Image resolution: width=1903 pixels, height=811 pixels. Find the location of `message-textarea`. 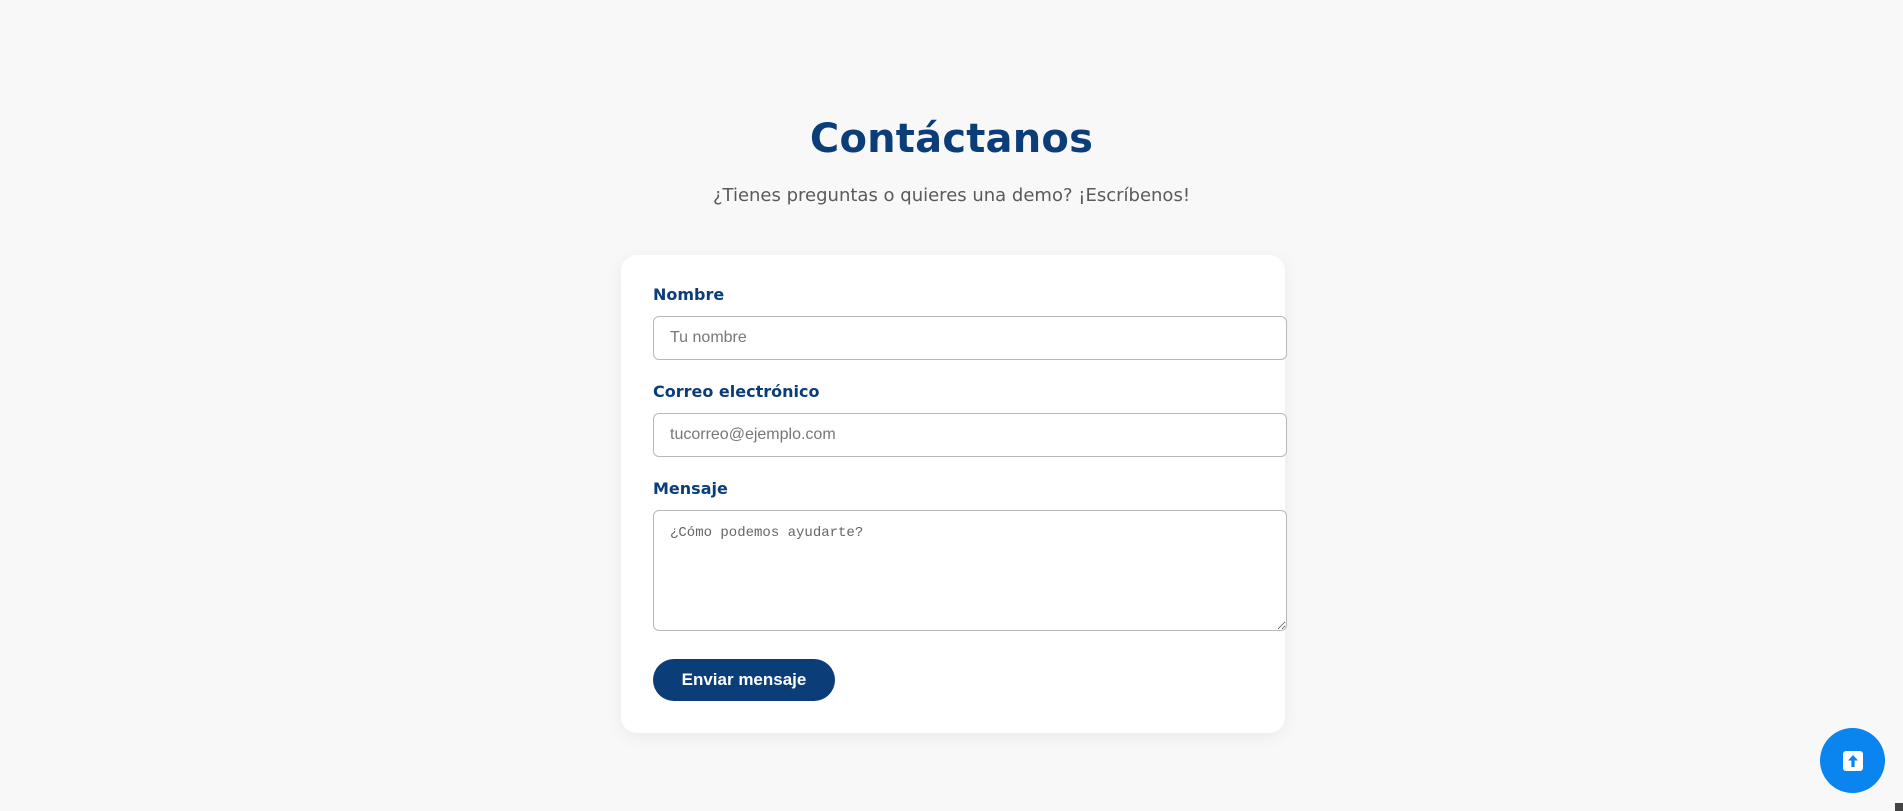

message-textarea is located at coordinates (970, 570).